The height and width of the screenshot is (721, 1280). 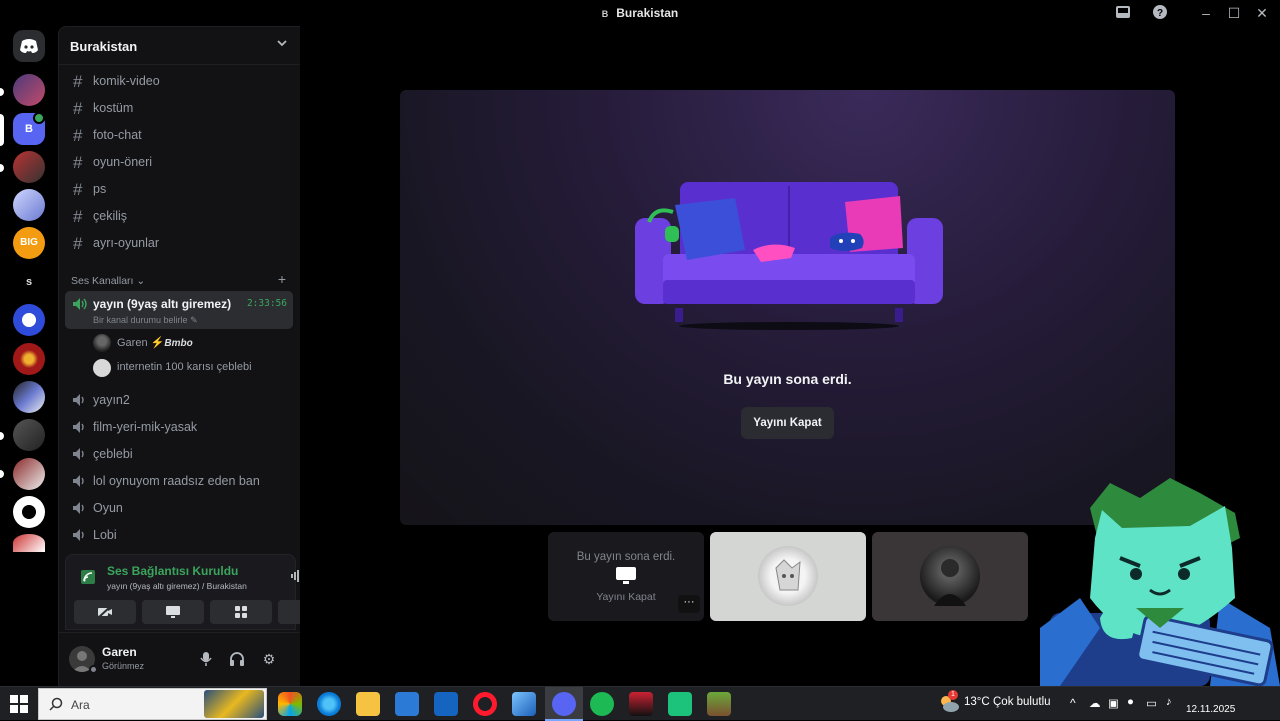 I want to click on channel-label: Lobi, so click(x=105, y=535).